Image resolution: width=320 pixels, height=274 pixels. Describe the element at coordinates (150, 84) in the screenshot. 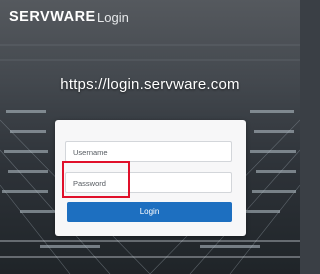

I see `login-url-text: https://login.servware.com` at that location.